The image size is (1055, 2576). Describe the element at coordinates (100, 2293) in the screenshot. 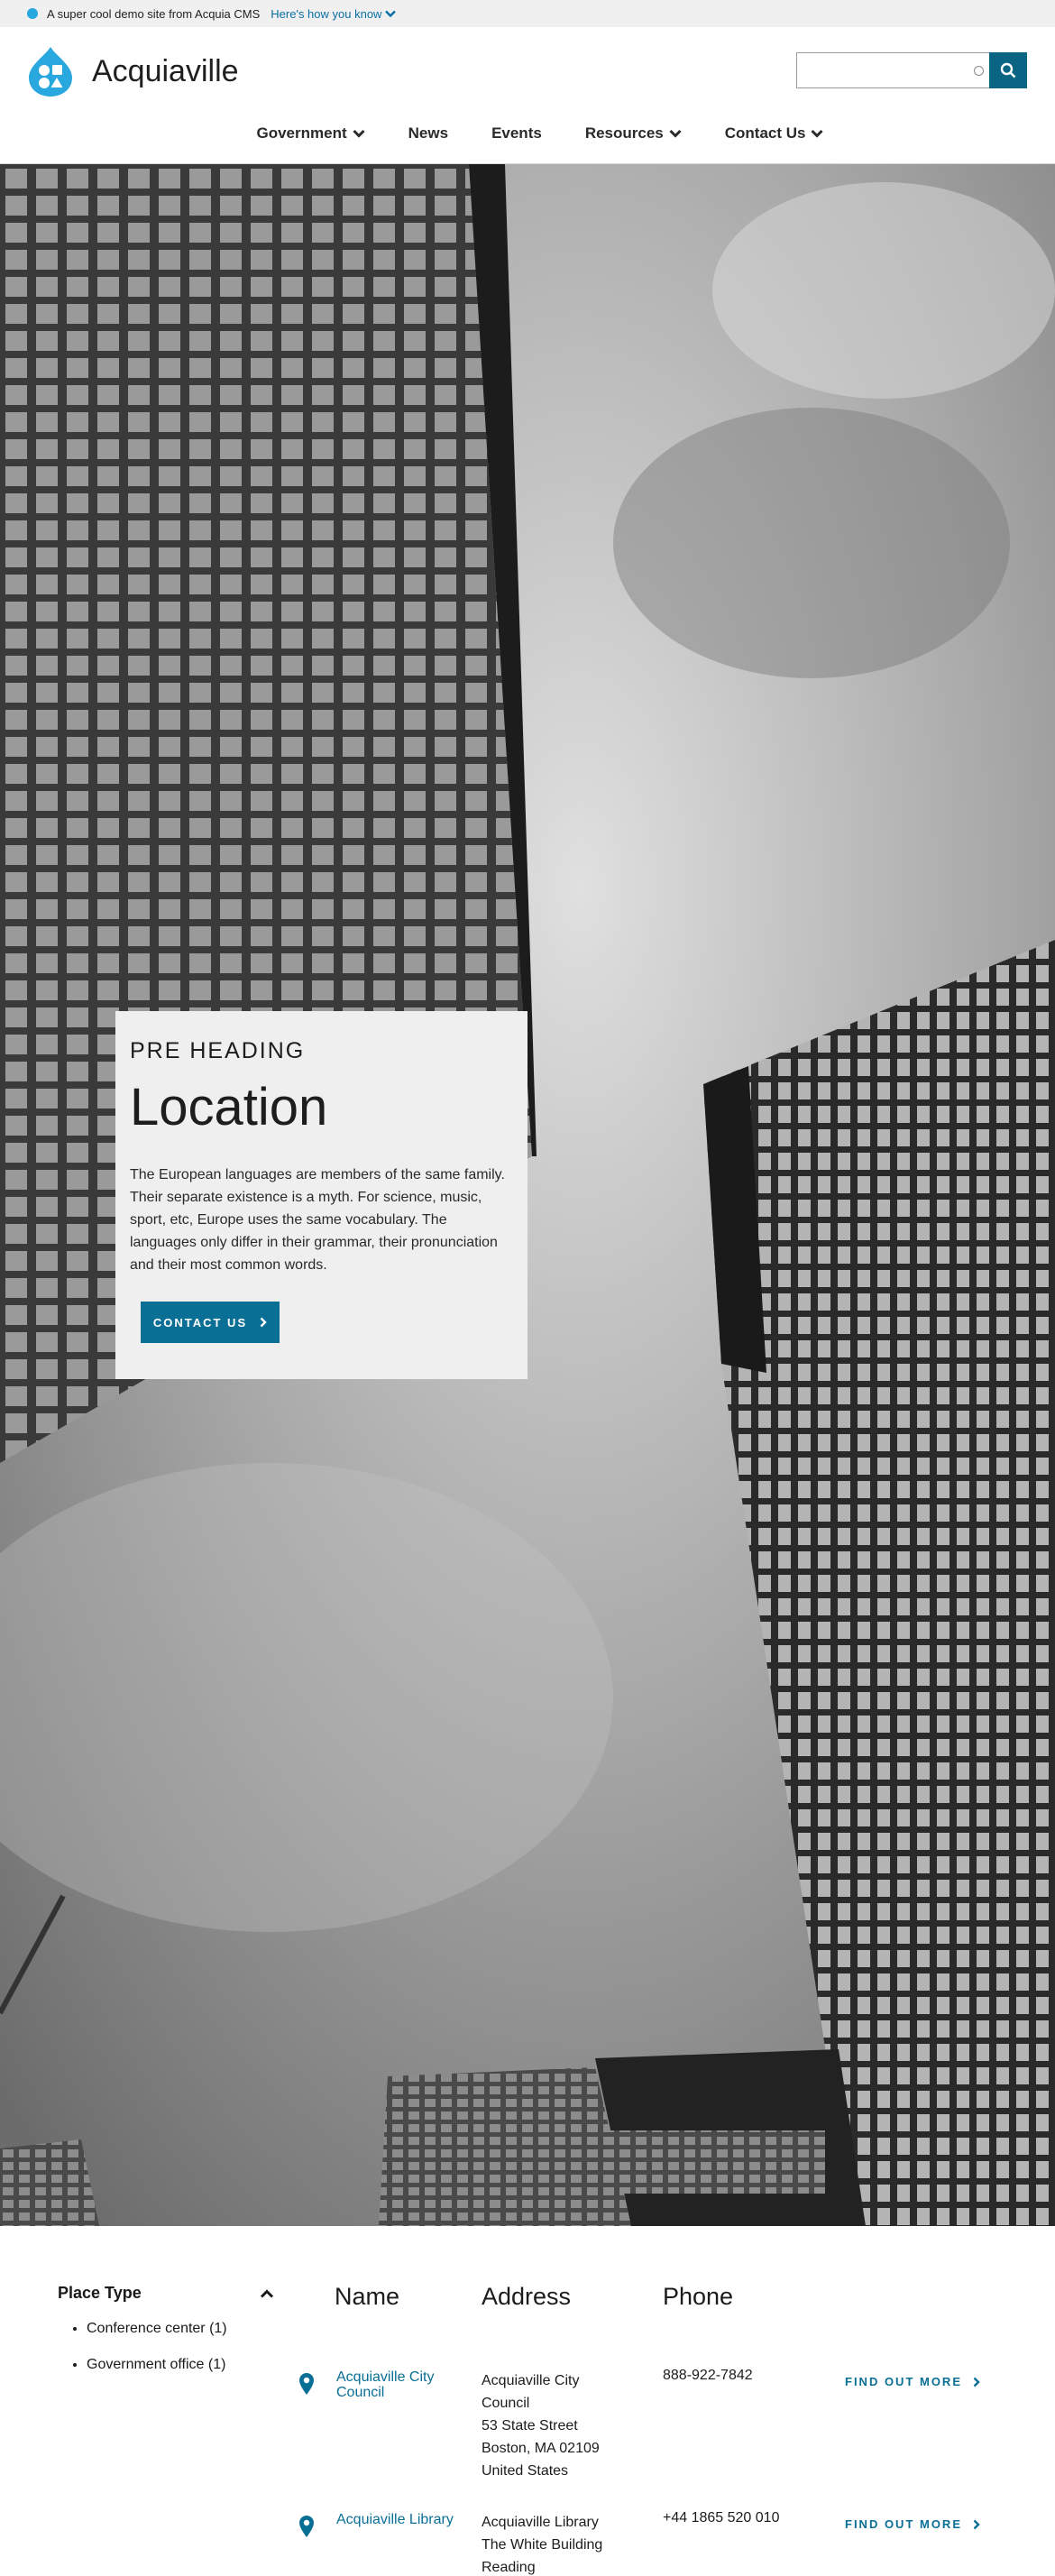

I see `filter-title: Place Type` at that location.